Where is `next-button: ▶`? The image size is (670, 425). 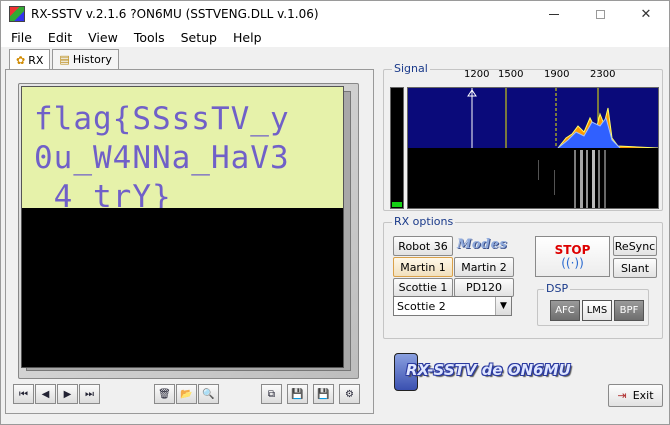 next-button: ▶ is located at coordinates (67, 394).